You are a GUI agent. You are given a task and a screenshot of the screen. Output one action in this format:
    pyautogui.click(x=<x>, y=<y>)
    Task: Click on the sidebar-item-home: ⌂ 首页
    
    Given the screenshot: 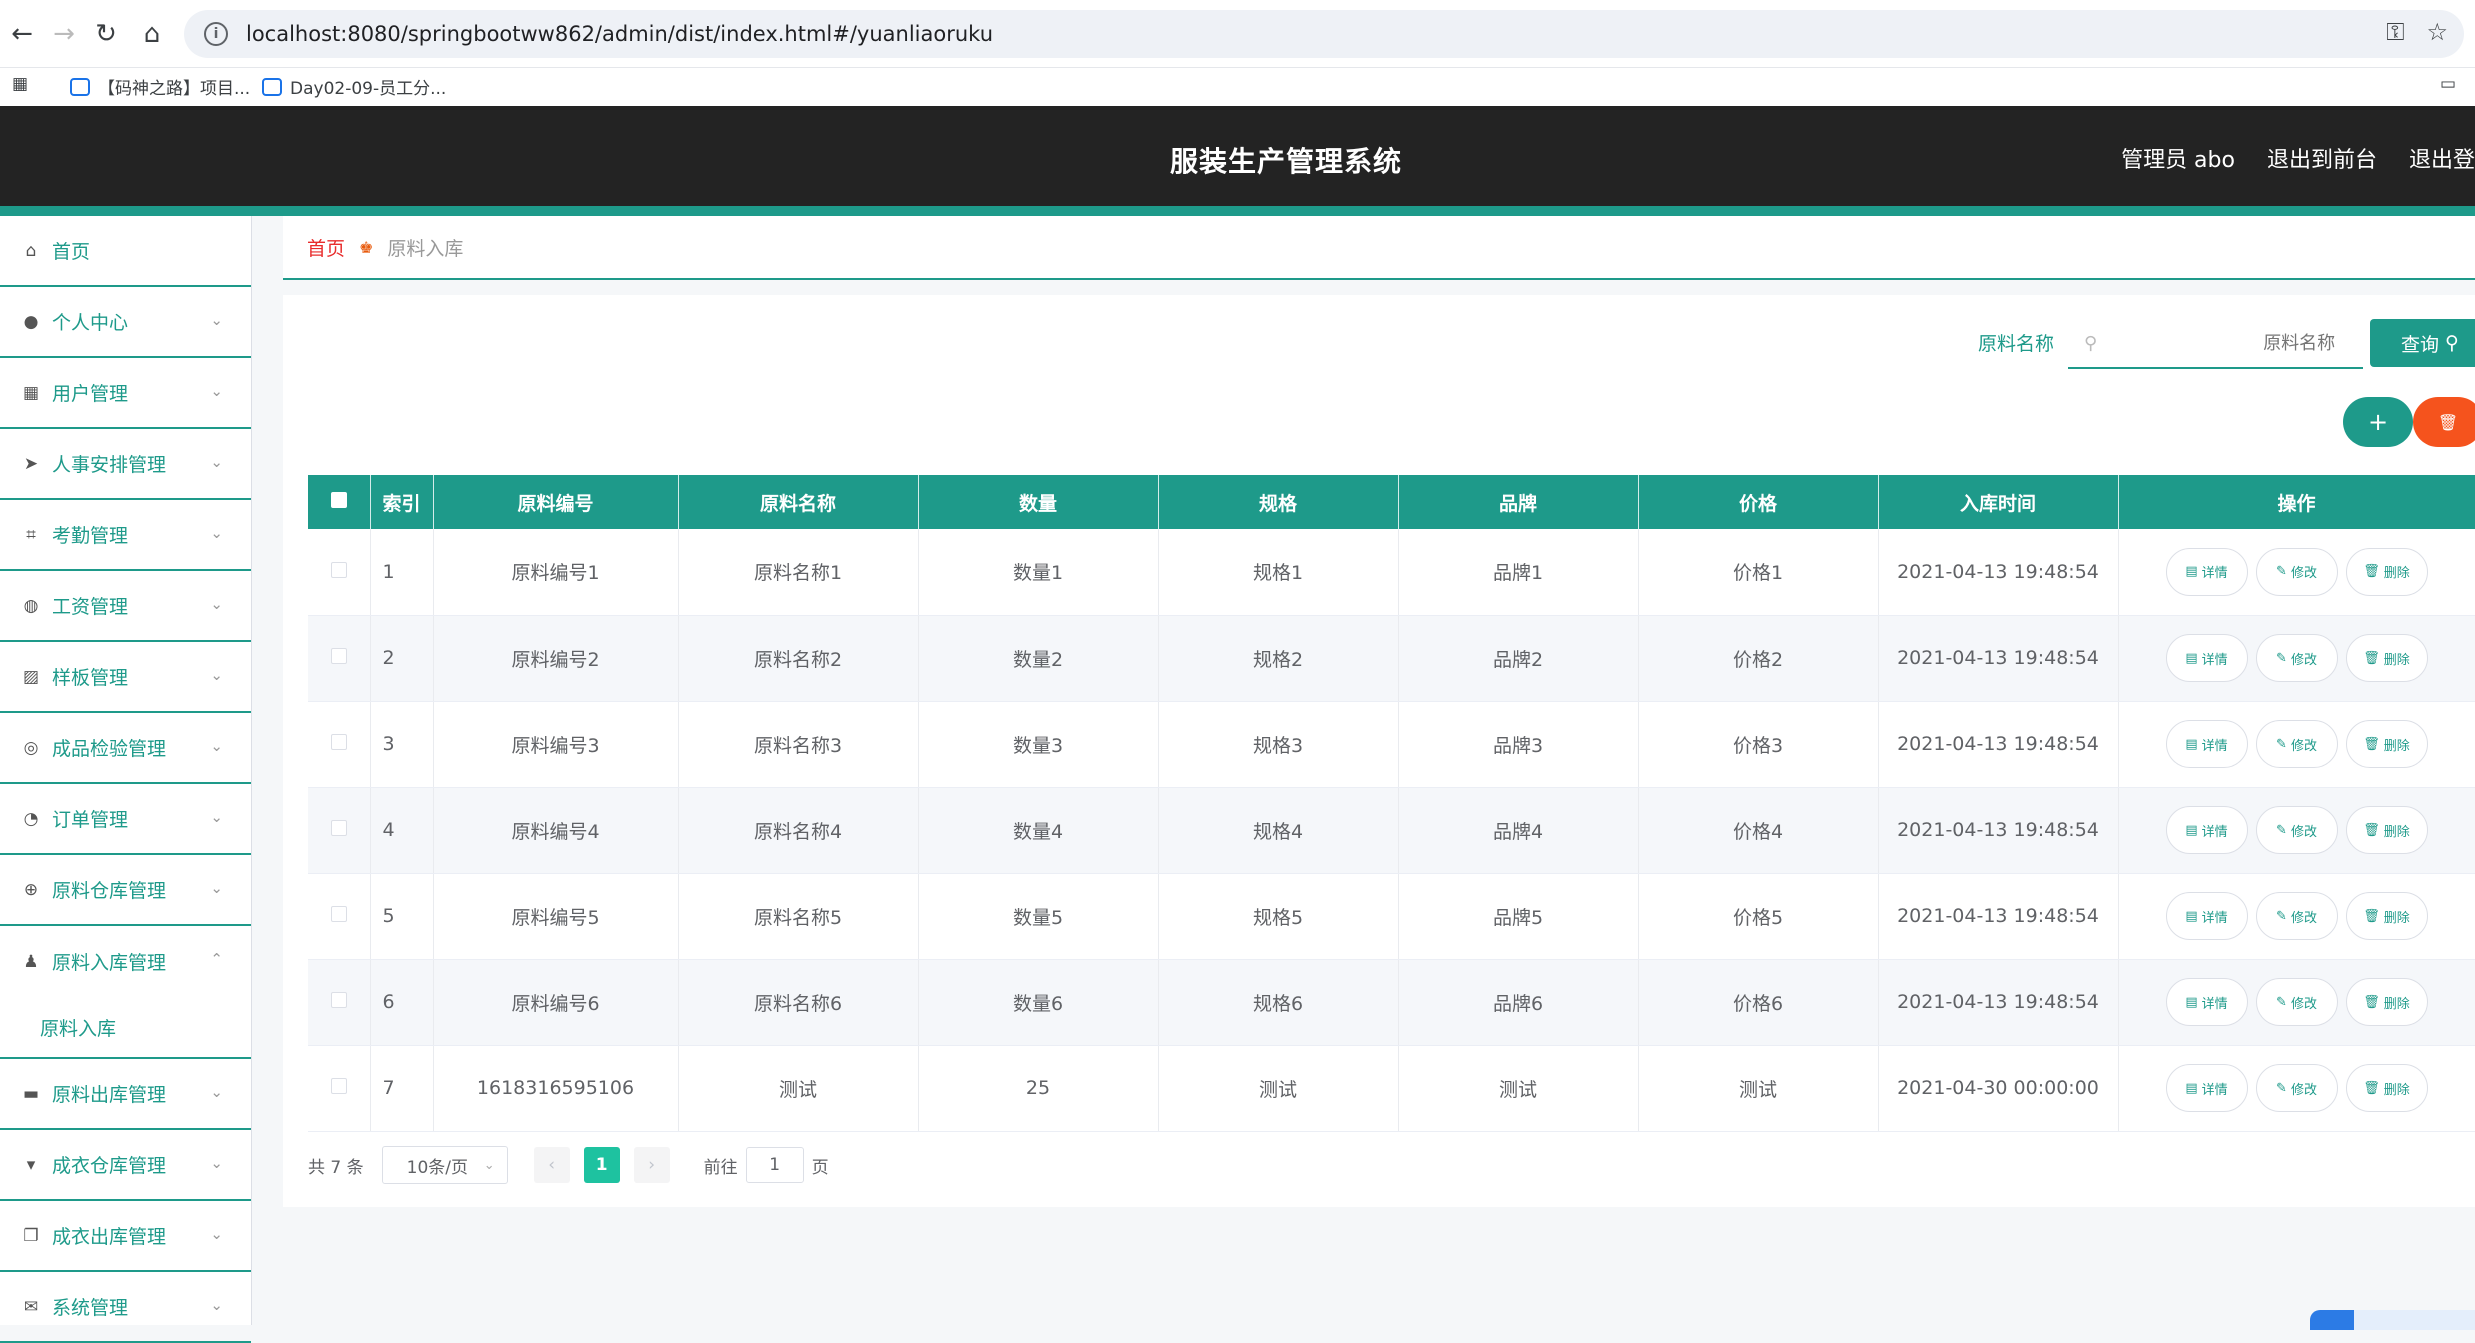 What is the action you would take?
    pyautogui.click(x=125, y=251)
    